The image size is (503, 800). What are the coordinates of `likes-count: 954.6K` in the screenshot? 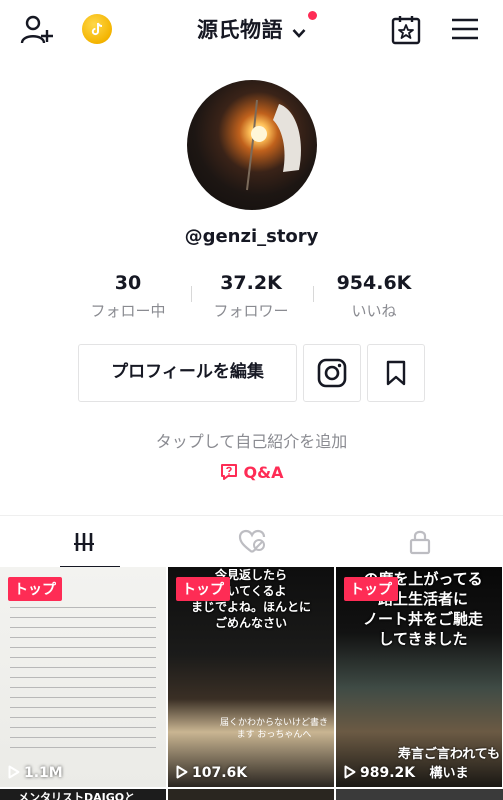 It's located at (374, 283).